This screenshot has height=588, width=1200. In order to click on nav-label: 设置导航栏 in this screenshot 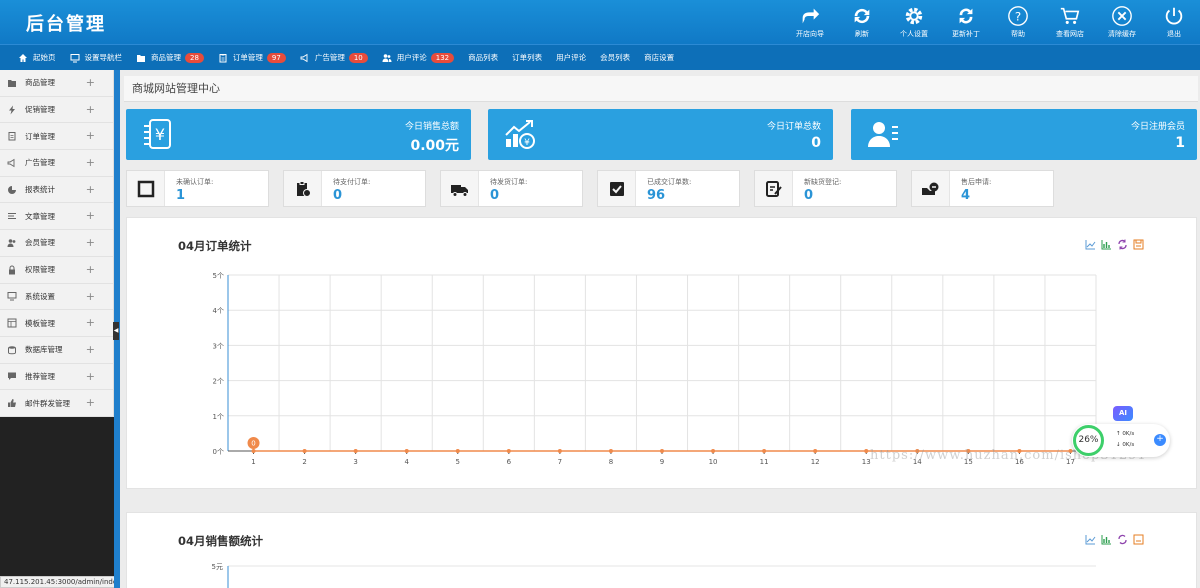, I will do `click(103, 57)`.